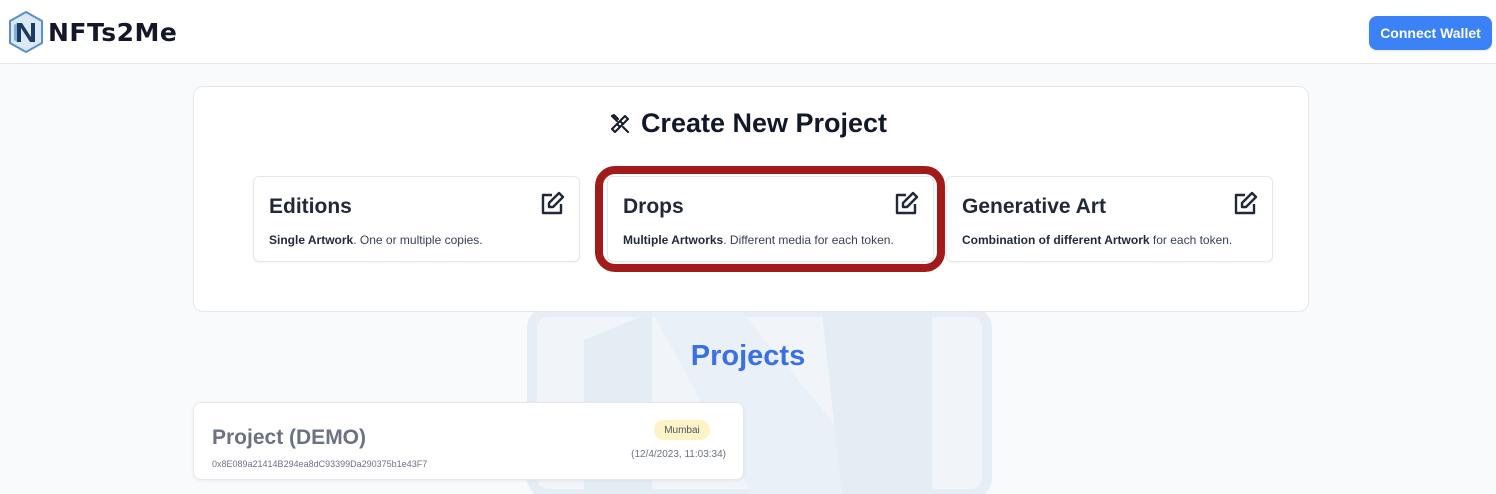  Describe the element at coordinates (682, 430) in the screenshot. I see `network-badge: Mumbai` at that location.